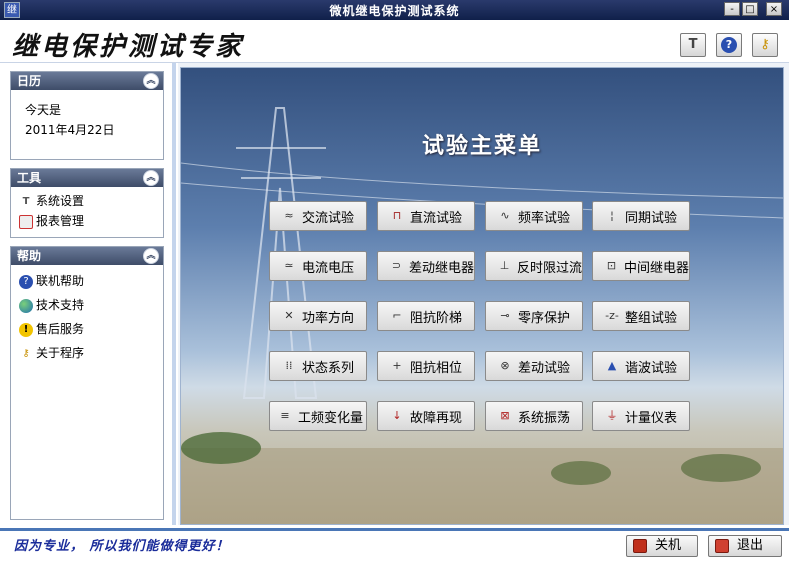  I want to click on power-direction-button: ✕ 功率方向, so click(318, 316).